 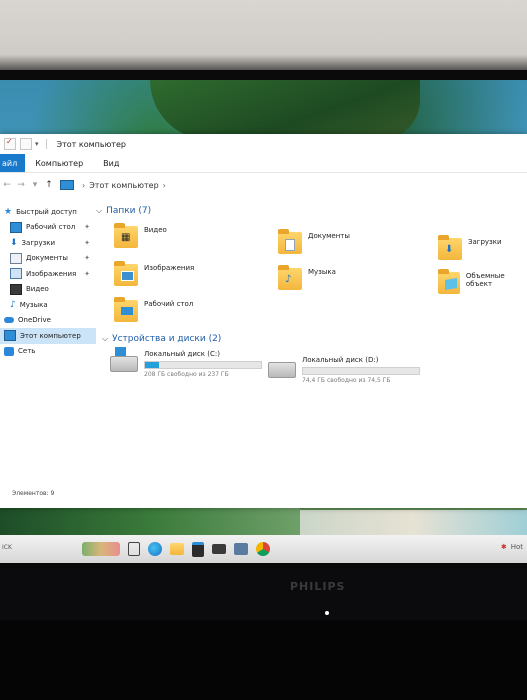 What do you see at coordinates (48, 259) in the screenshot?
I see `sidebar-item-documents: Документы ✦` at bounding box center [48, 259].